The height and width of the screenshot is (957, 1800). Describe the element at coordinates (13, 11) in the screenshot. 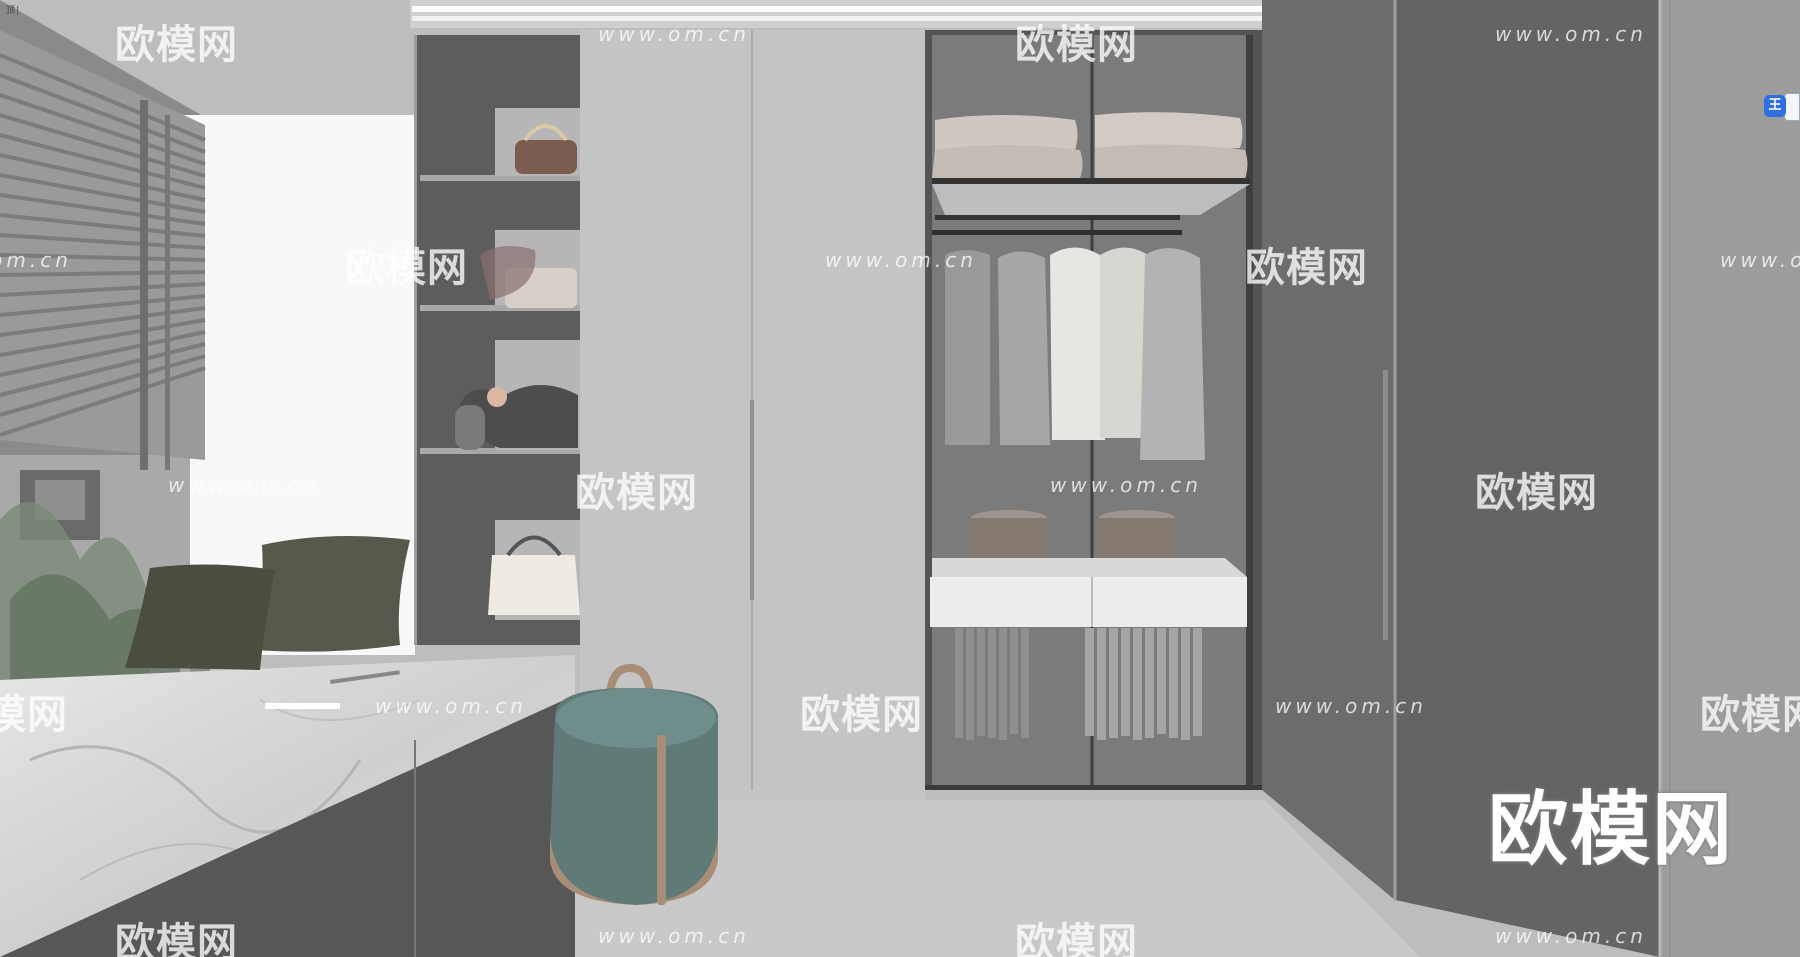

I see `corner-label: 顶|` at that location.